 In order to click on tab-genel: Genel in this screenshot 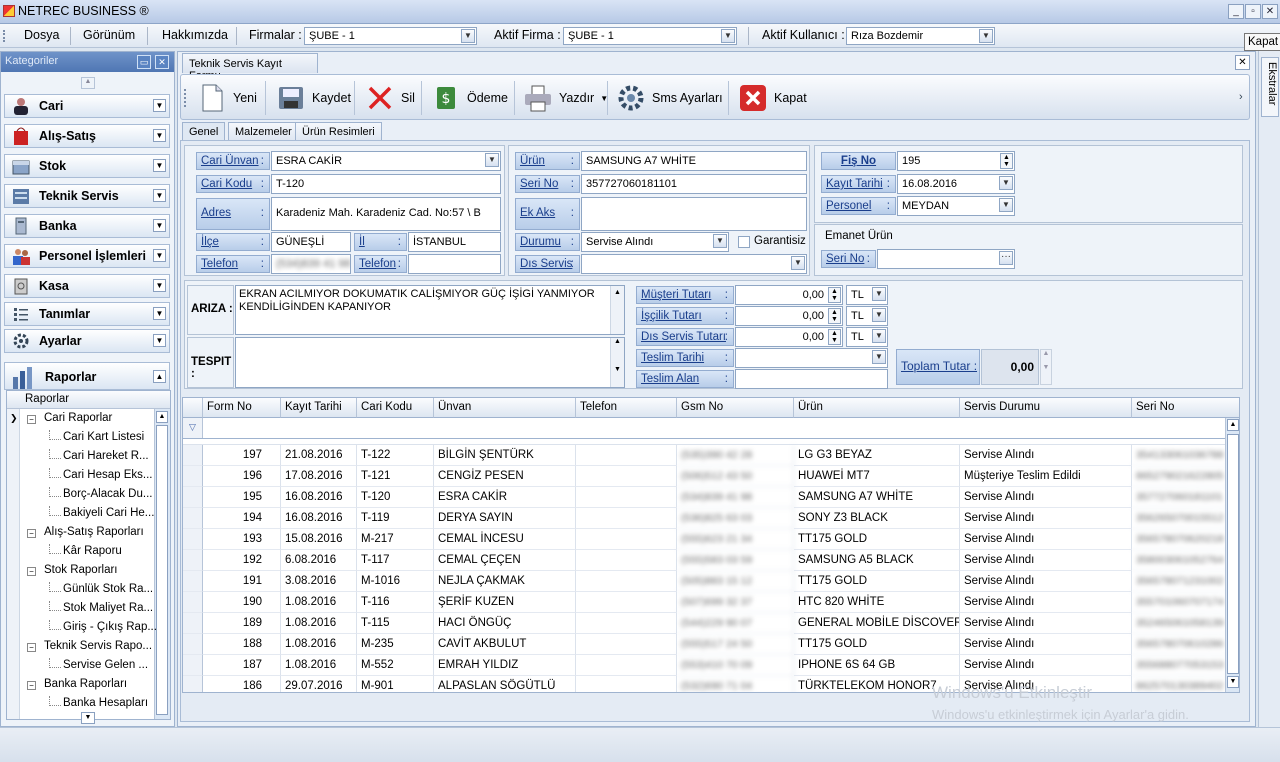, I will do `click(204, 131)`.